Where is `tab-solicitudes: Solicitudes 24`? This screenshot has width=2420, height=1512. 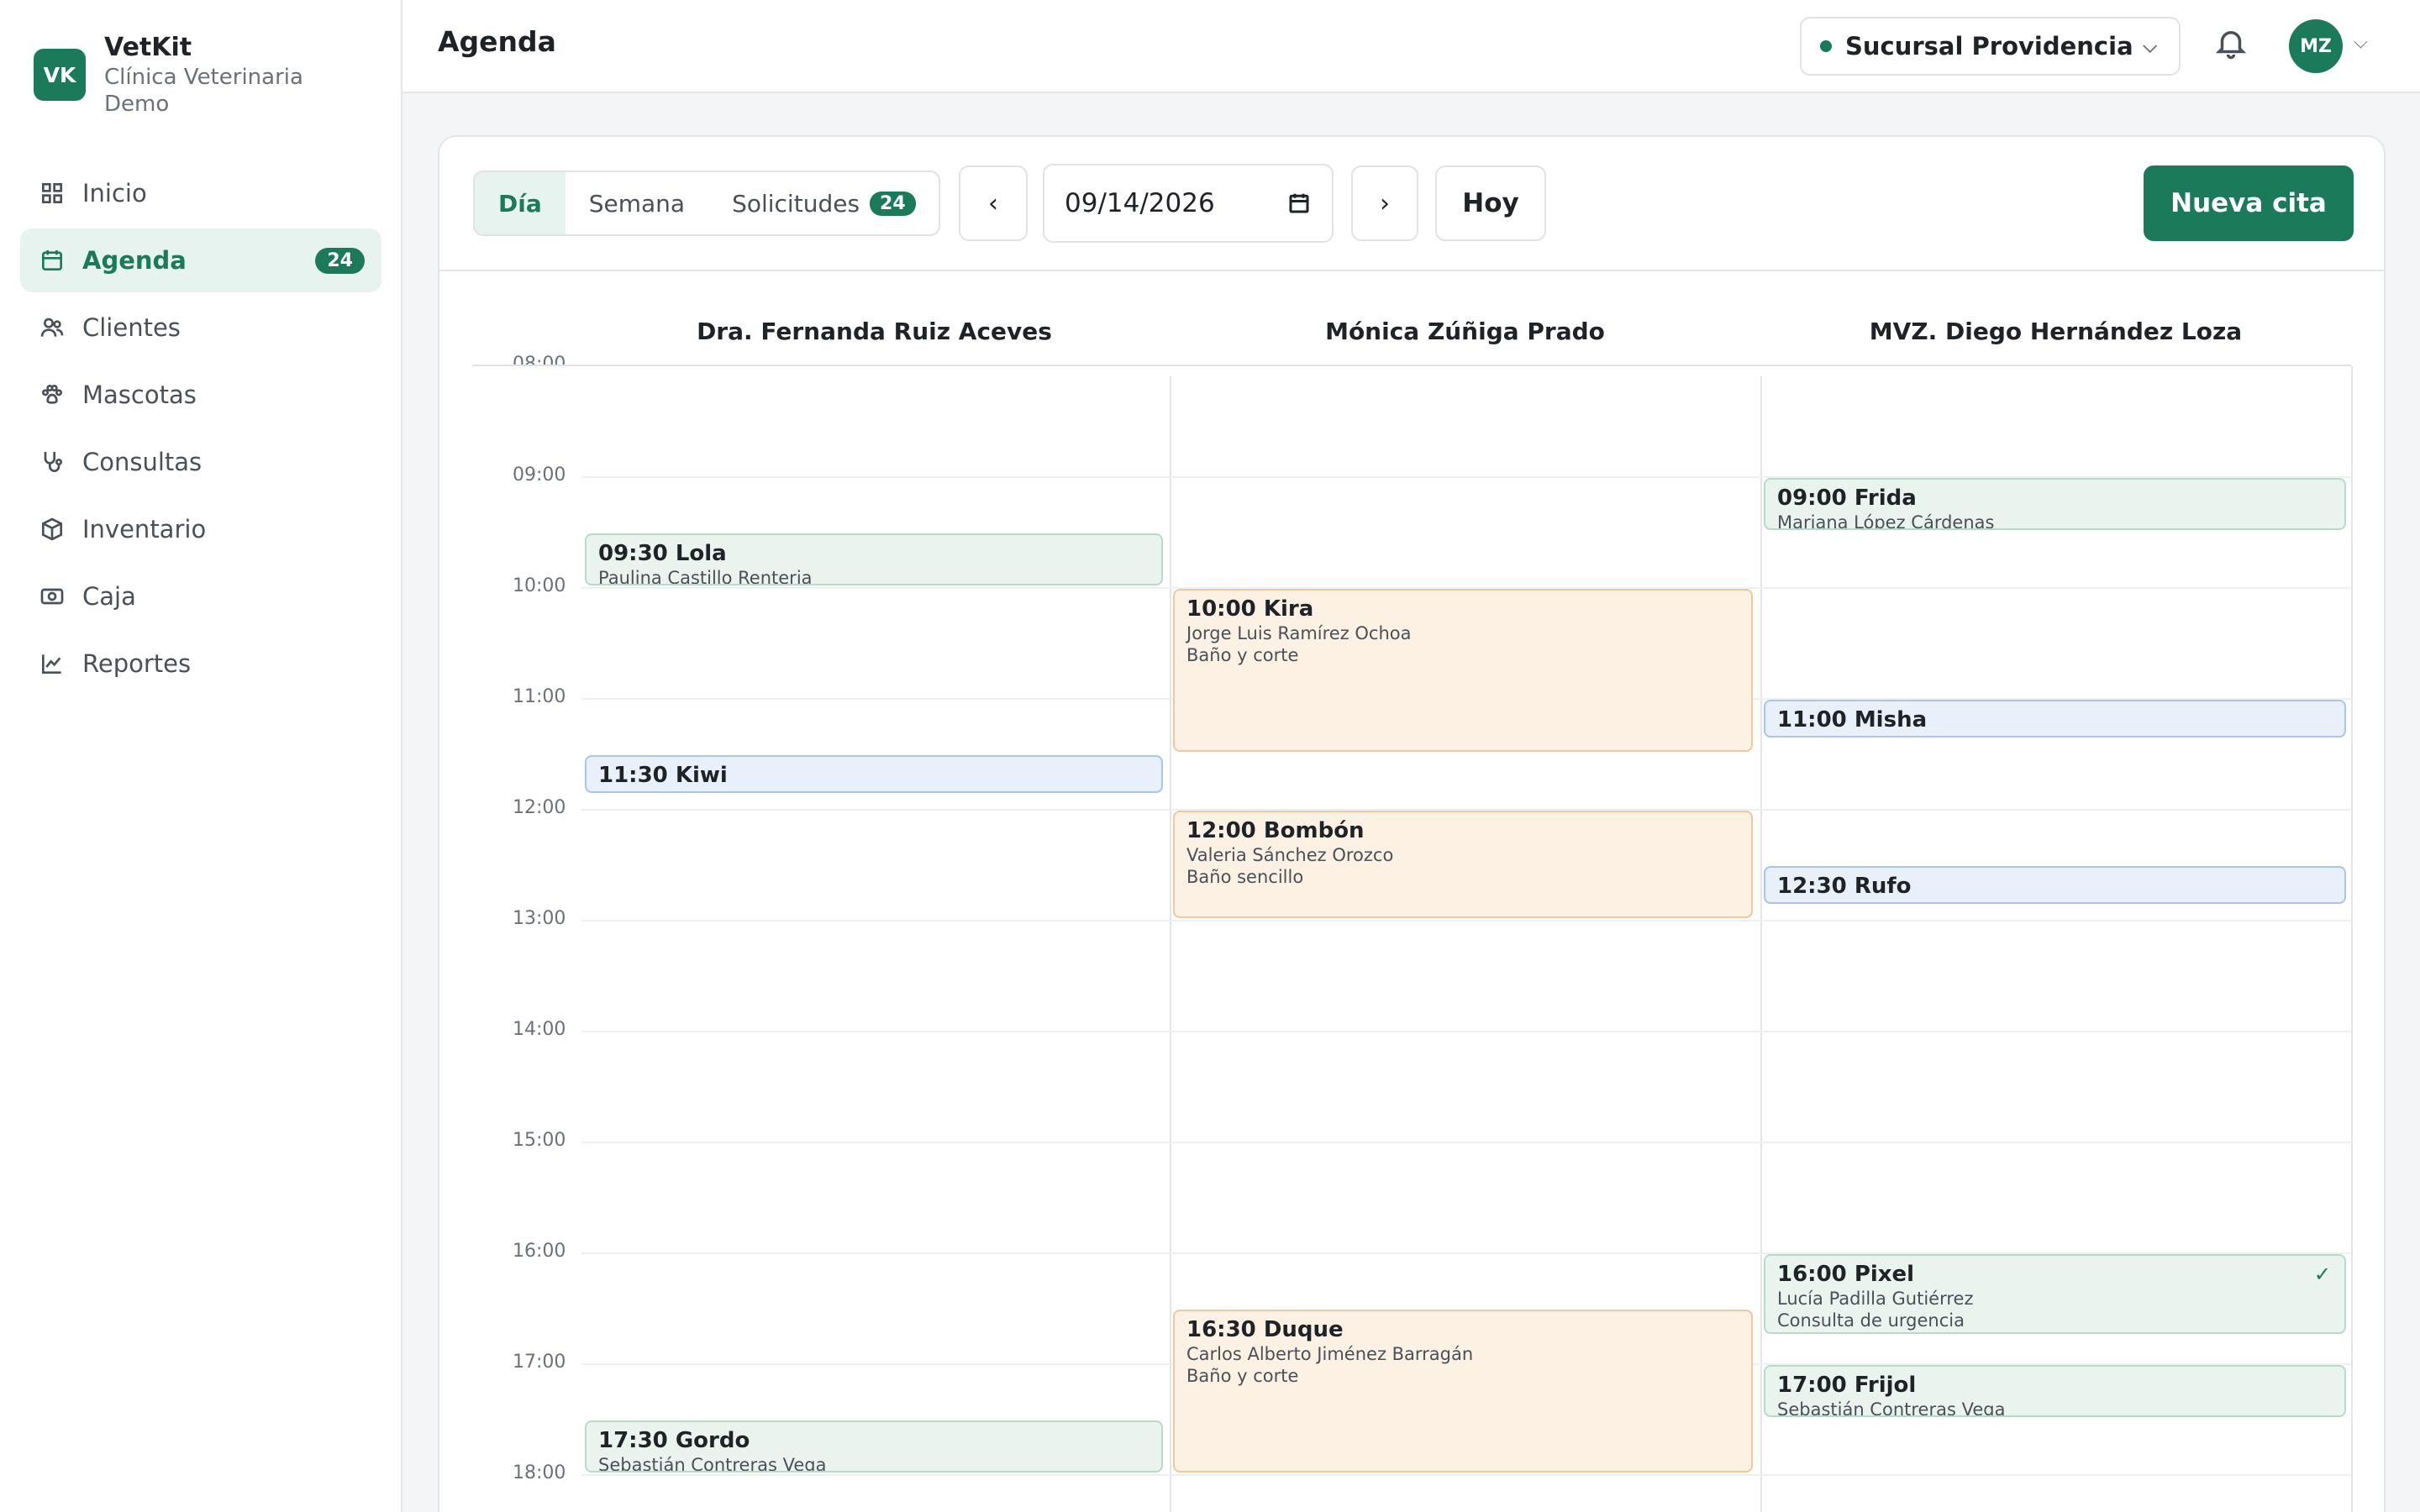 tab-solicitudes: Solicitudes 24 is located at coordinates (824, 203).